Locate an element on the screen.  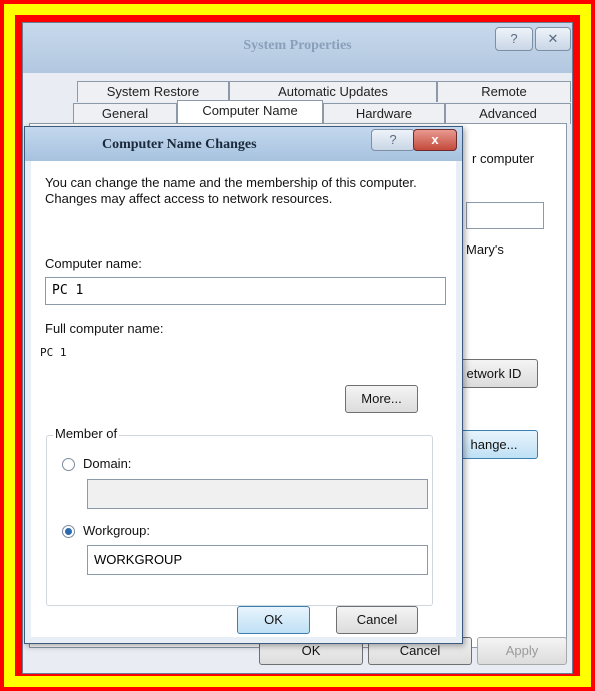
tab-computer-name: Computer Name is located at coordinates (250, 112).